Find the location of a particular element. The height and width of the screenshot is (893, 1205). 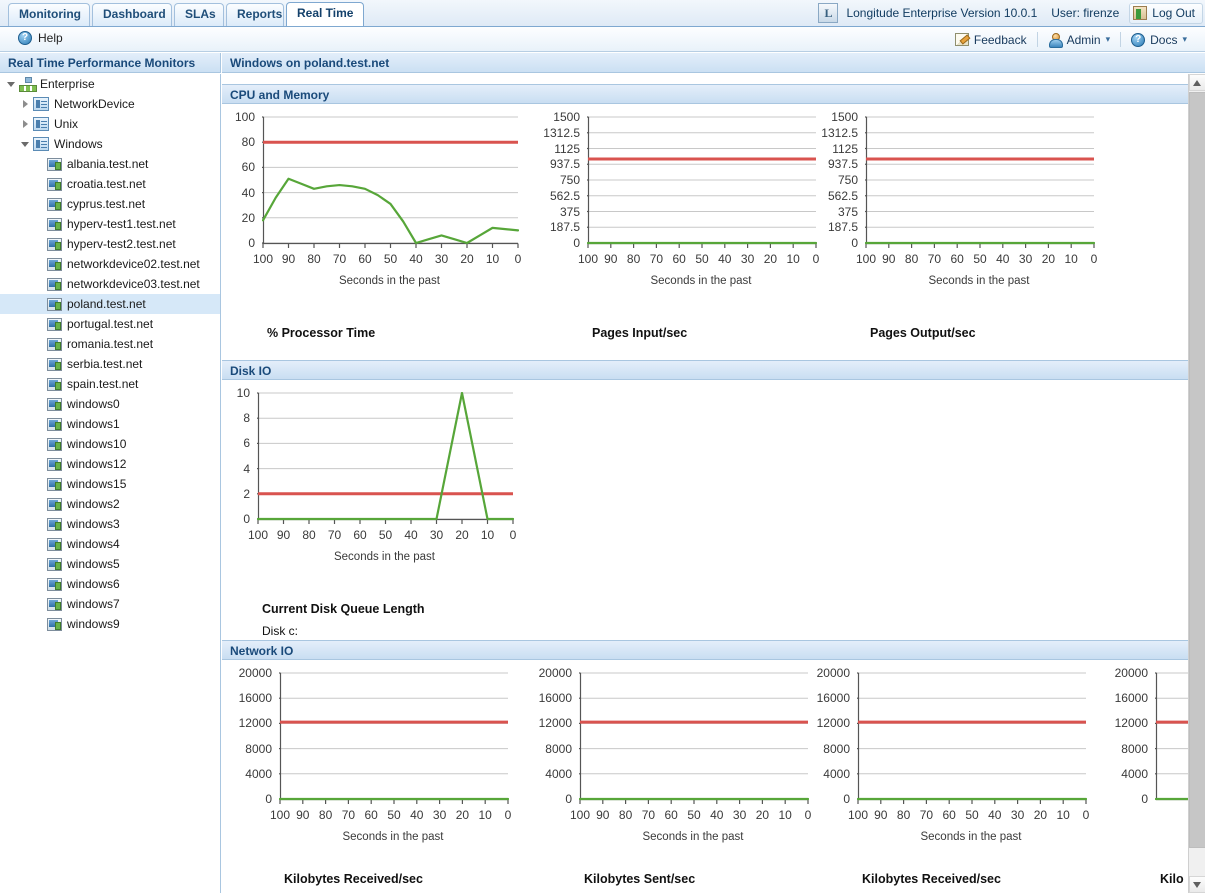

tree-node-windows5: windows5 is located at coordinates (110, 564).